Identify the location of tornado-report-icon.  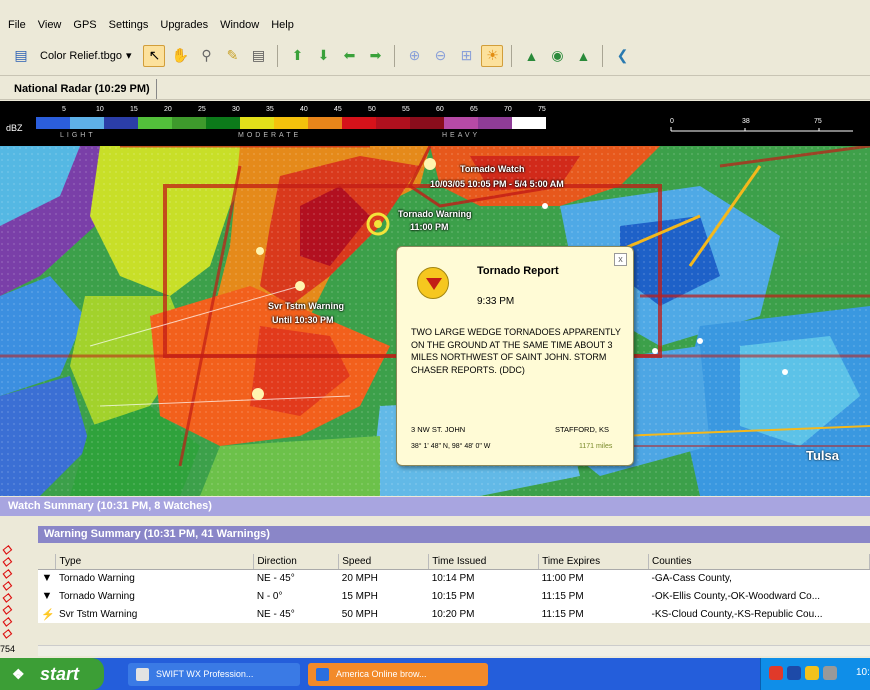
(433, 283).